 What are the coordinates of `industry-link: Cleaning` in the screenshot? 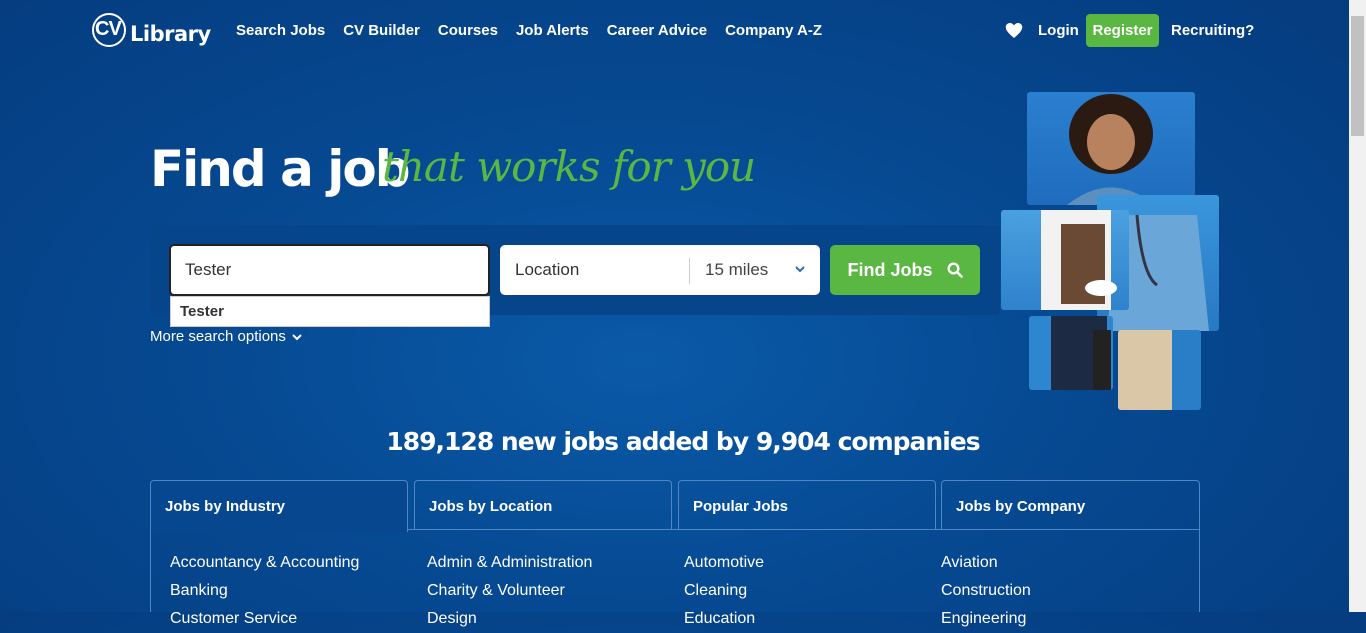 It's located at (724, 591).